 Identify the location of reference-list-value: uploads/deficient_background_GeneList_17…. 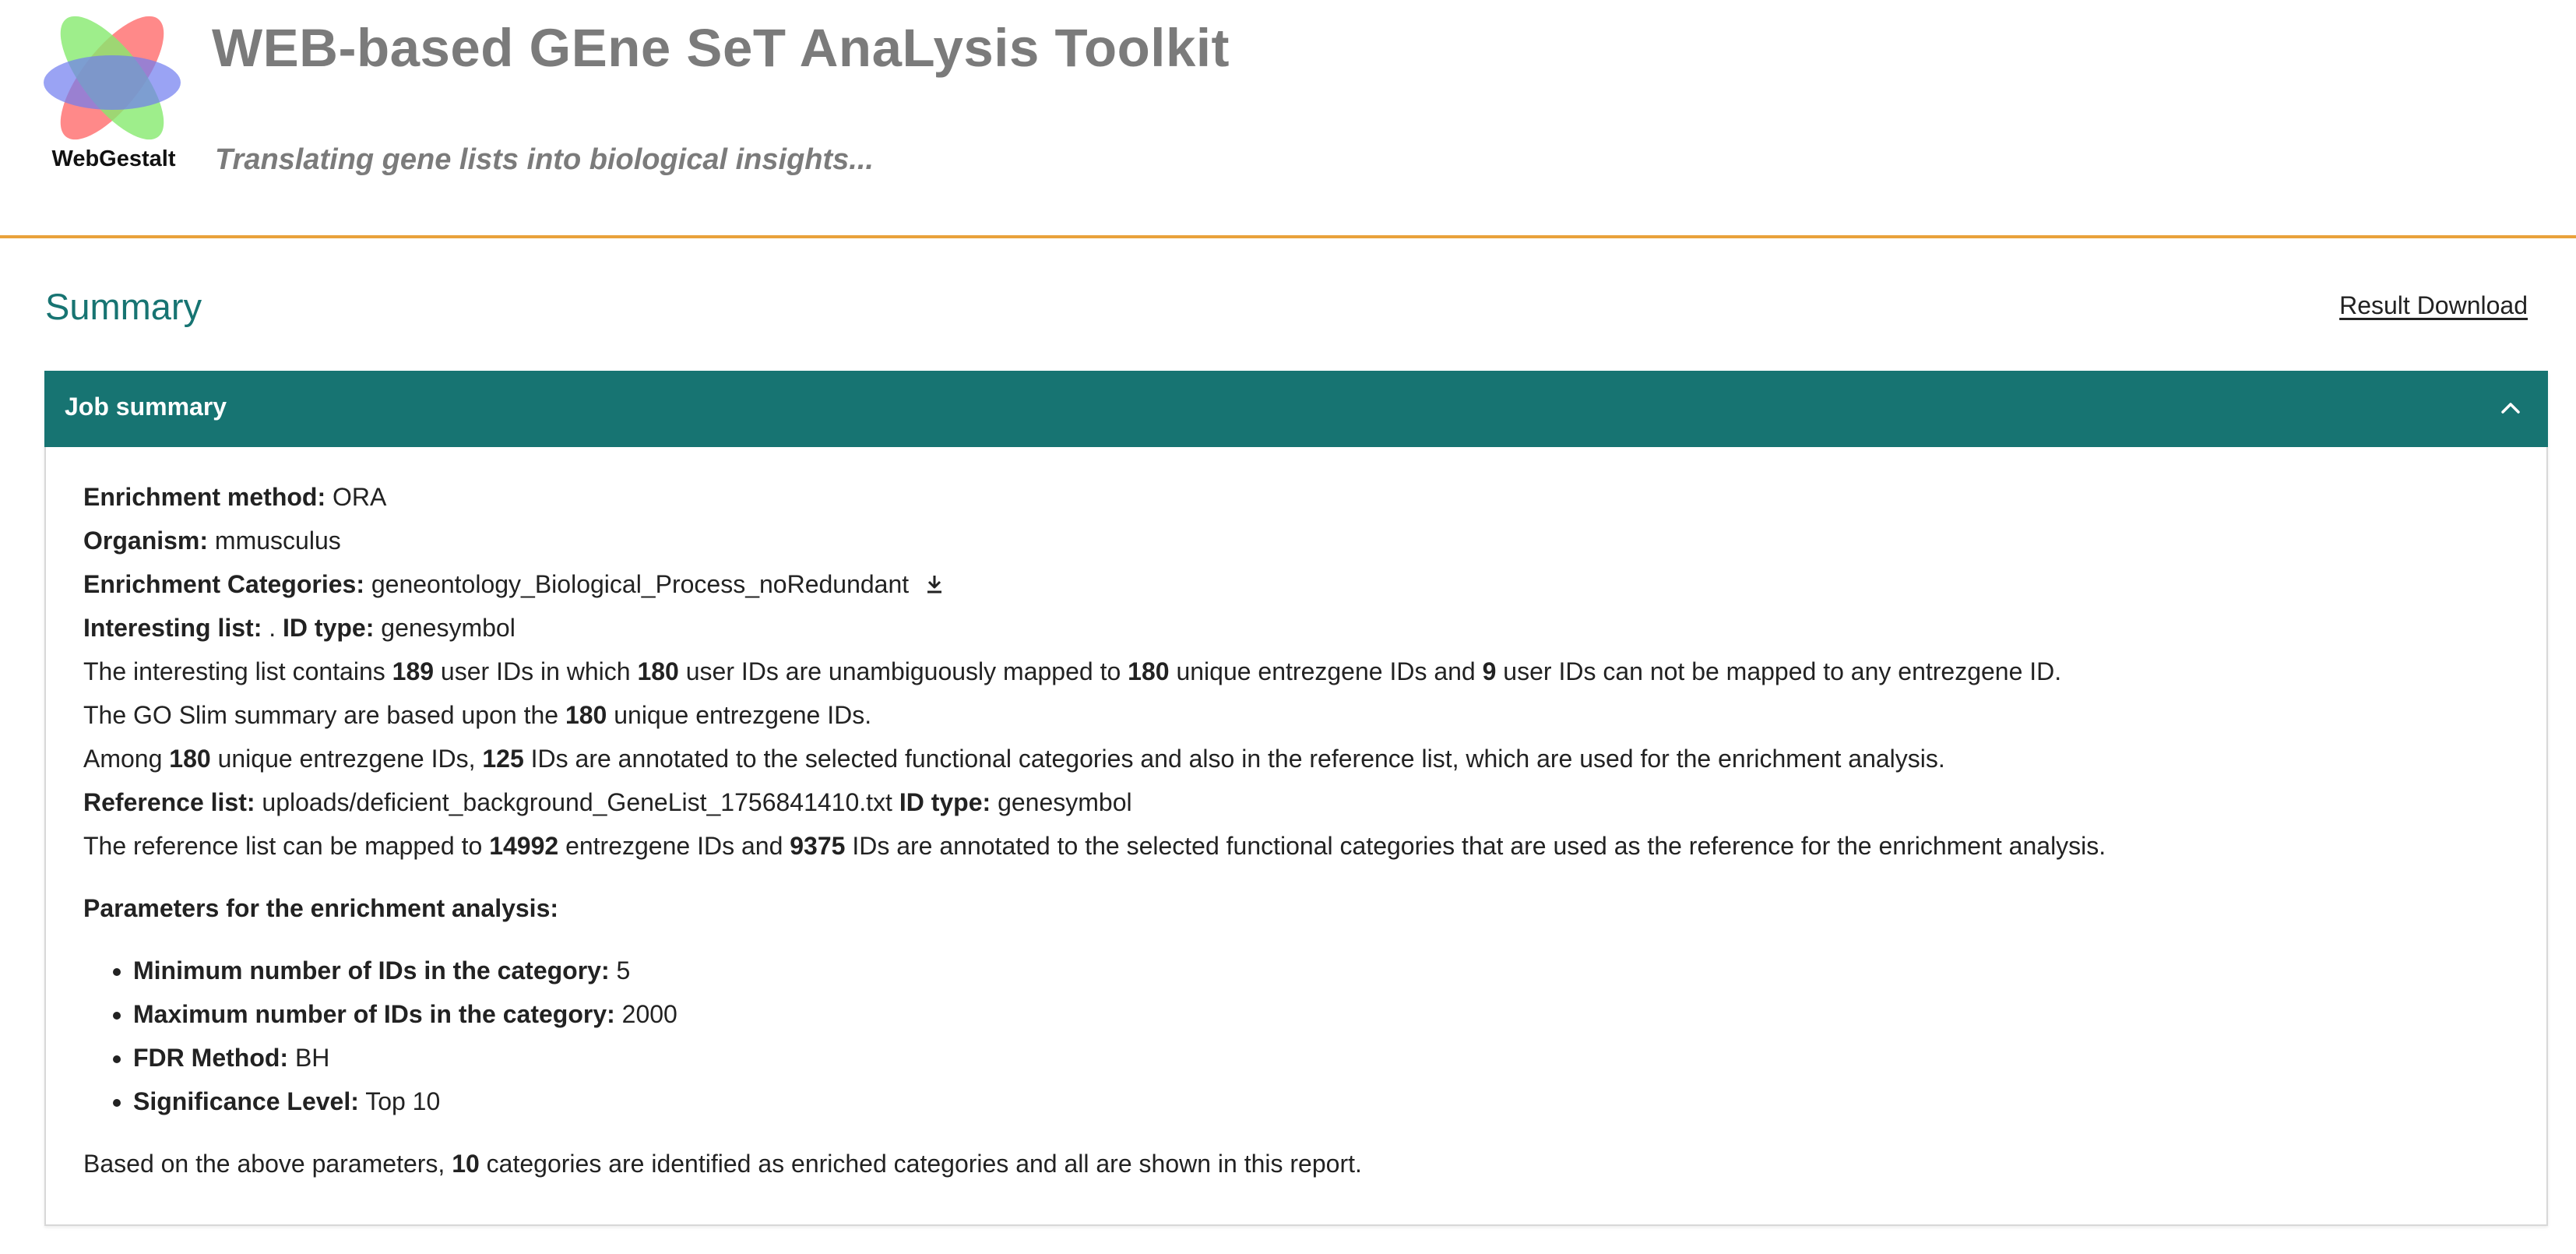
(577, 802).